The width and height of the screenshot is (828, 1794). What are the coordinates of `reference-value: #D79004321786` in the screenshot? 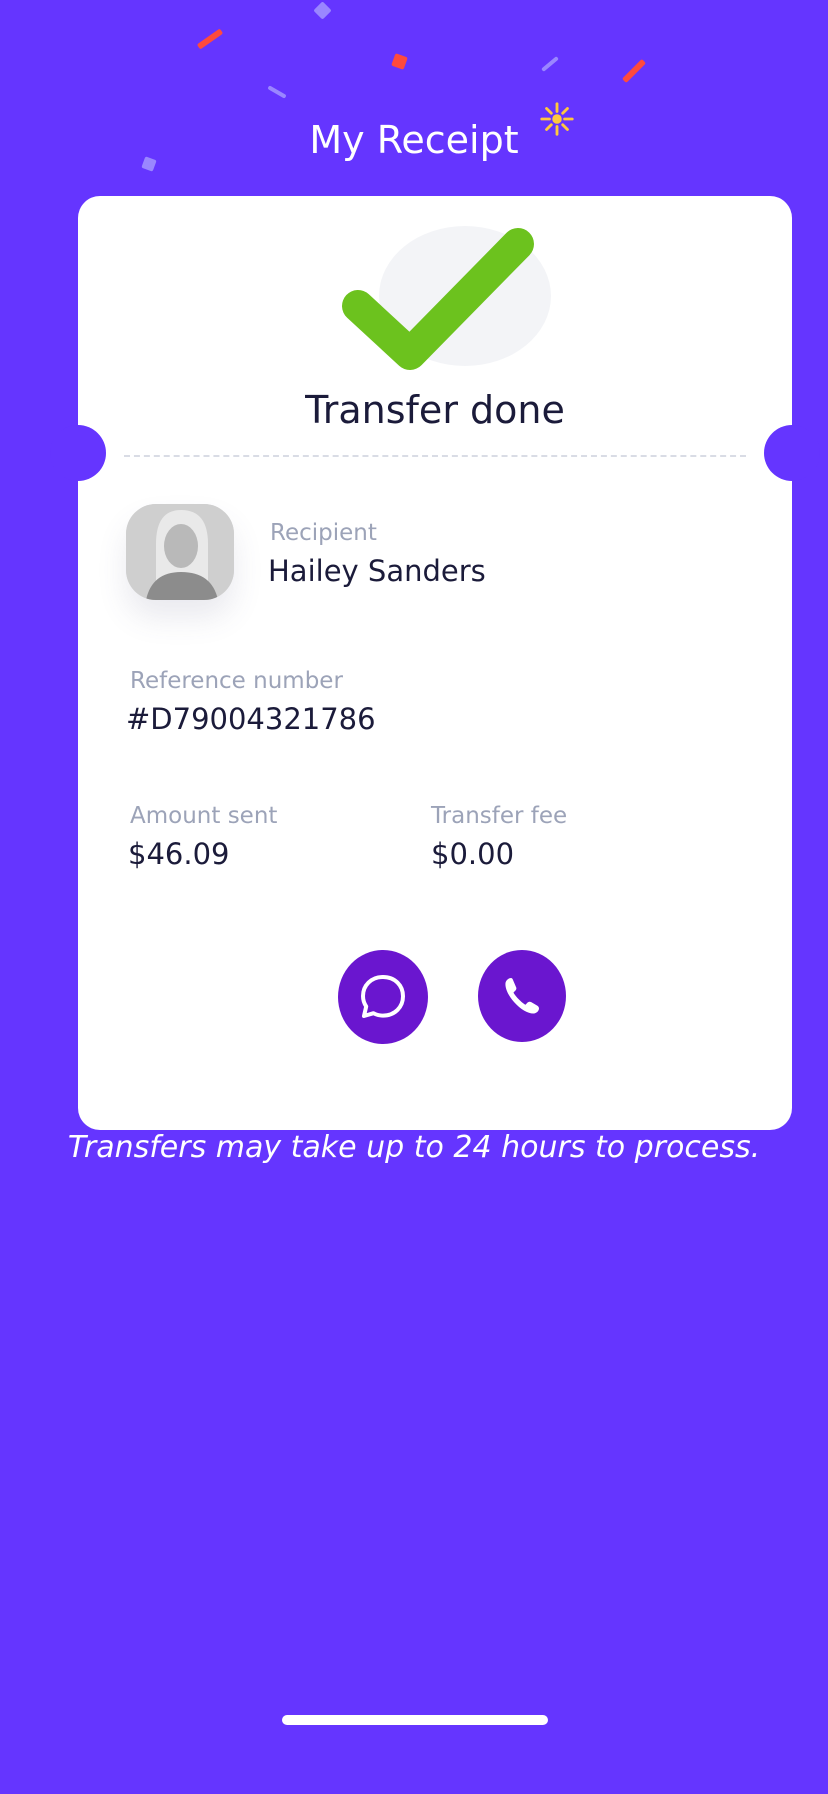 It's located at (251, 719).